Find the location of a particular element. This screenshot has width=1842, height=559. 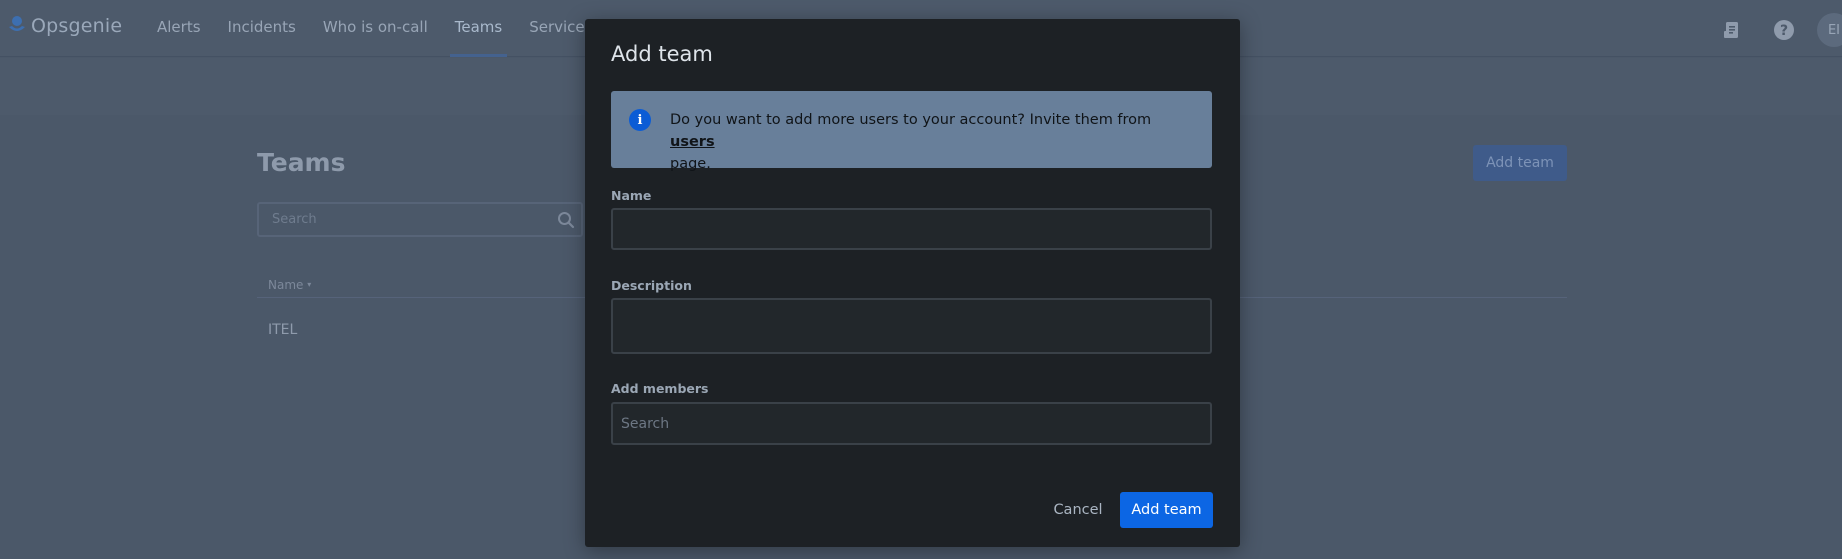

nav-item-teams: Teams is located at coordinates (478, 28).